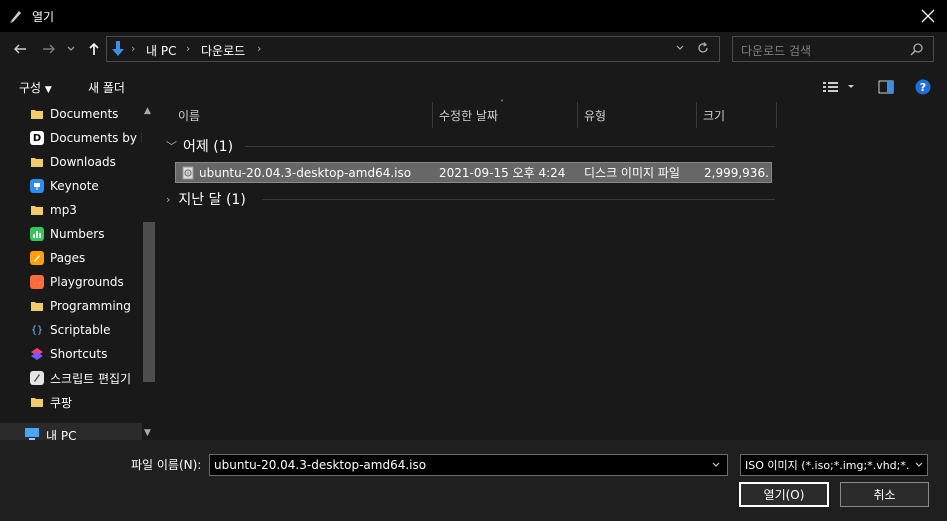 The height and width of the screenshot is (521, 947). I want to click on sidebar-item-mp3: mp3, so click(86, 210).